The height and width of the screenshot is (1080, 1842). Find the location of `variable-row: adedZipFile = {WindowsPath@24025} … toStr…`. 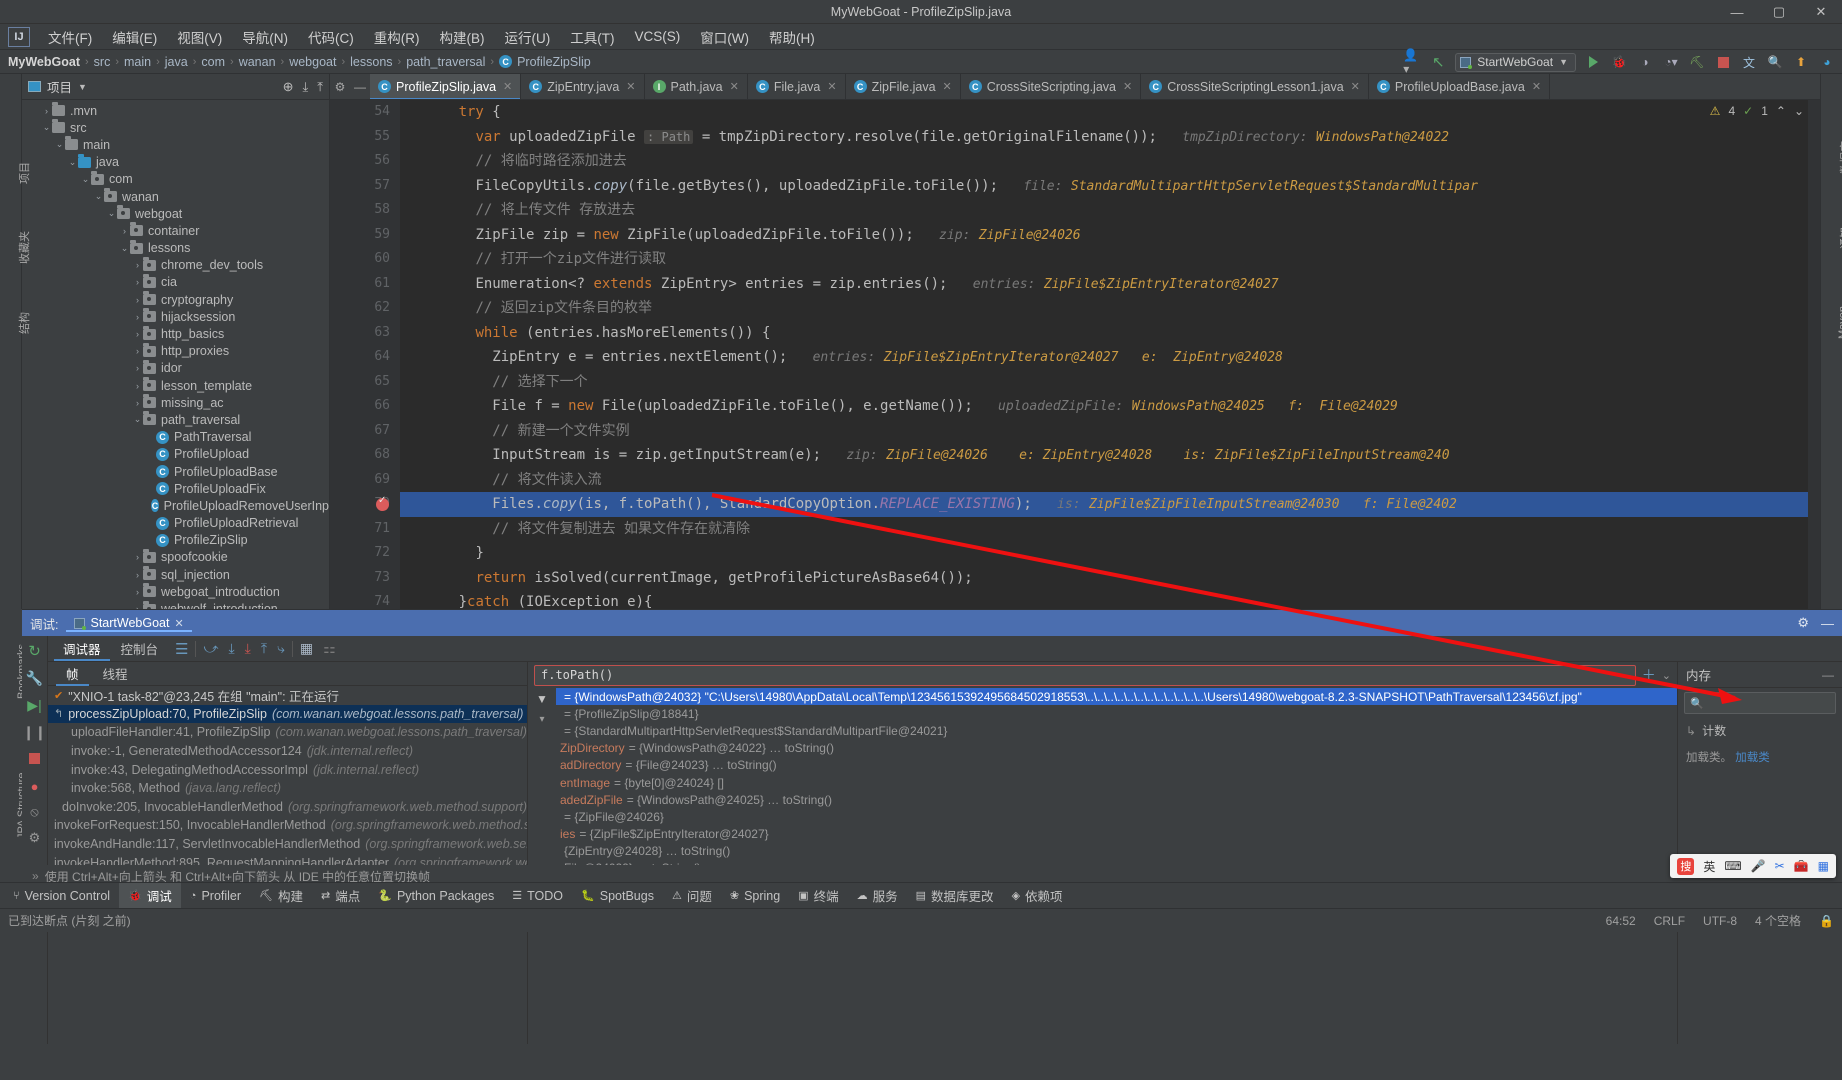

variable-row: adedZipFile = {WindowsPath@24025} … toStr… is located at coordinates (1116, 799).